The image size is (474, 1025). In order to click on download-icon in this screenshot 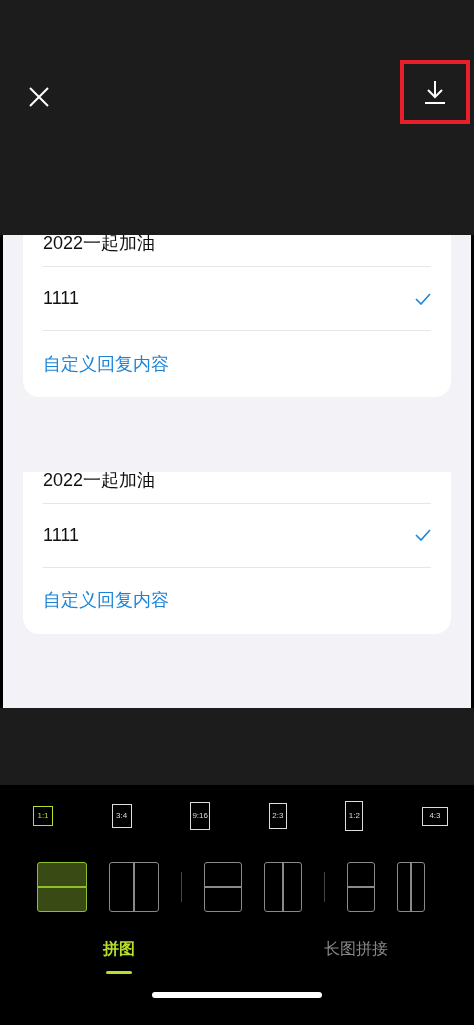, I will do `click(435, 92)`.